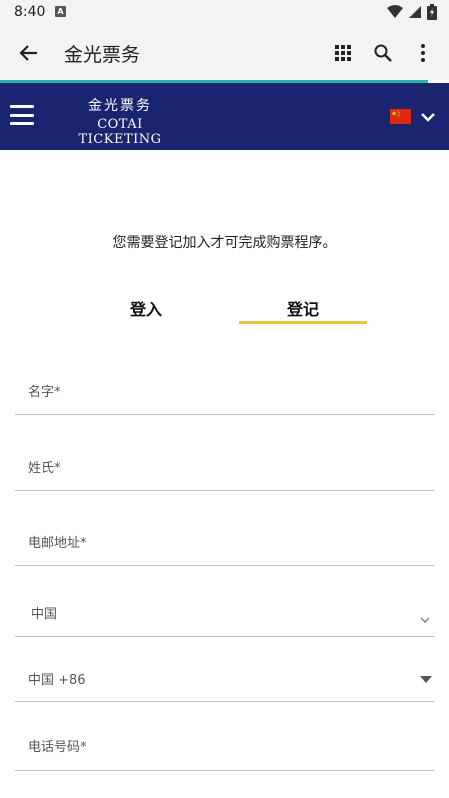 The image size is (449, 798). Describe the element at coordinates (120, 106) in the screenshot. I see `logo-cn: 金光票务` at that location.